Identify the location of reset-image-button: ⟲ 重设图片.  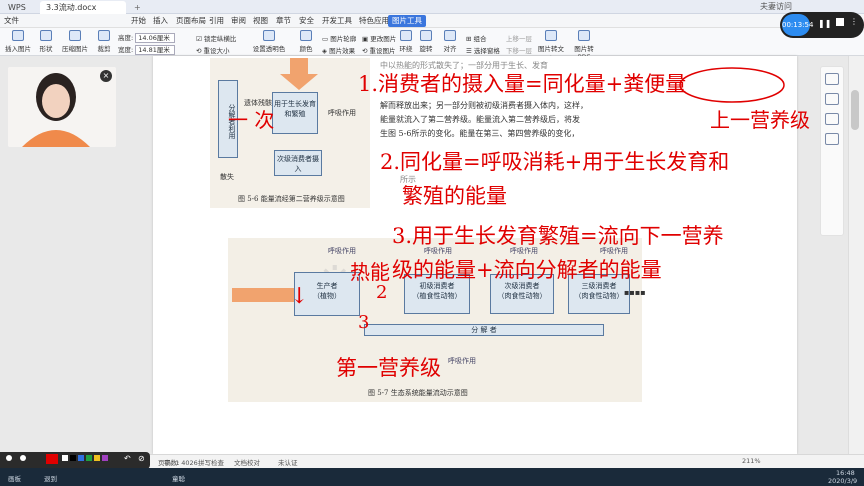
(379, 50).